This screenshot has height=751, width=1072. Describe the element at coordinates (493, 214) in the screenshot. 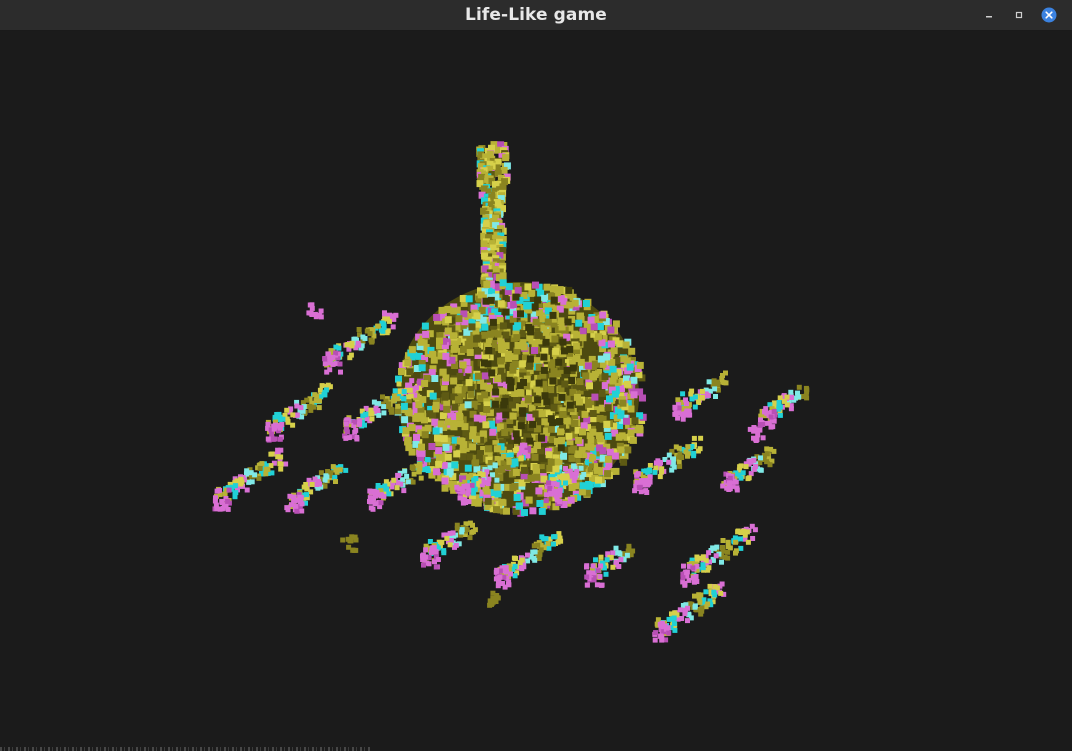

I see `vertical-tower` at that location.